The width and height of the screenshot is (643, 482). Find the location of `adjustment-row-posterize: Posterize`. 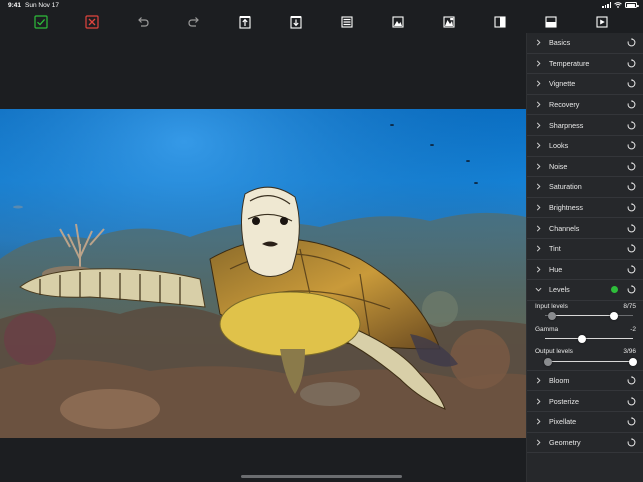

adjustment-row-posterize: Posterize is located at coordinates (585, 401).